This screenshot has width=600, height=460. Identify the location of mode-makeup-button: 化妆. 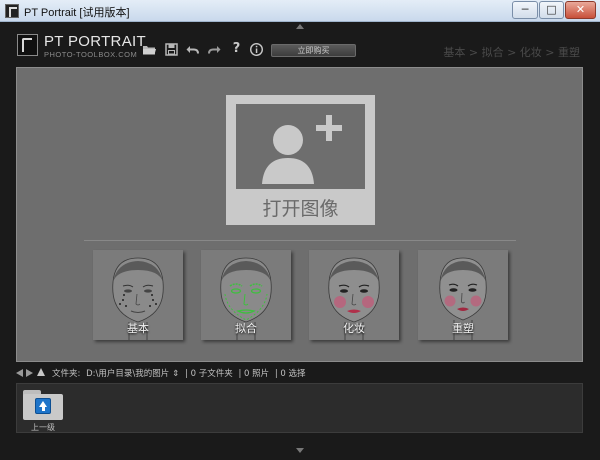
(354, 295).